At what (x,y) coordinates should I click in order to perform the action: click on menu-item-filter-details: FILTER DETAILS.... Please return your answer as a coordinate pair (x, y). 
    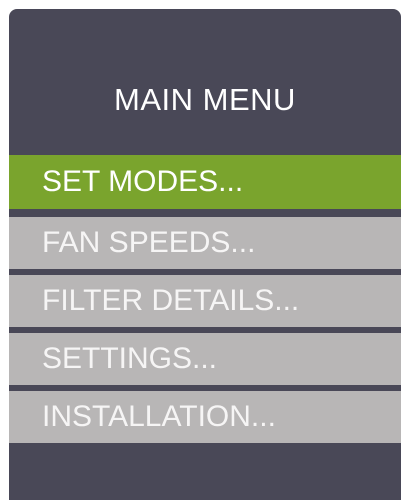
    Looking at the image, I should click on (205, 301).